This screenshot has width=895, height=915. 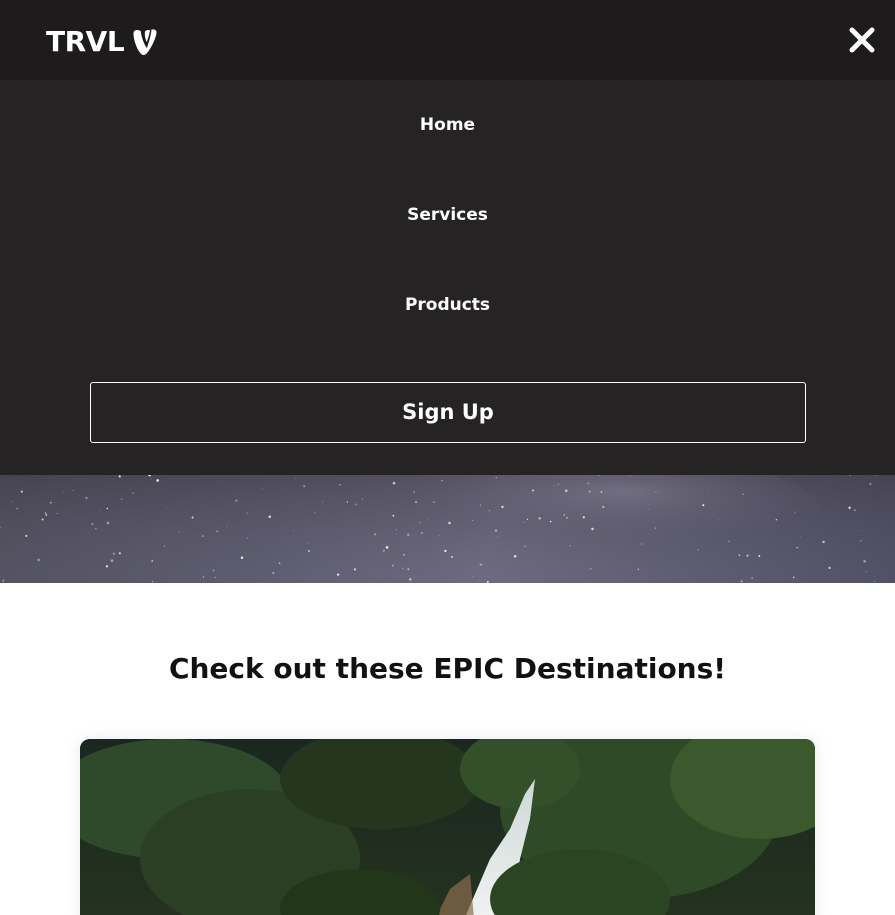 What do you see at coordinates (145, 42) in the screenshot?
I see `typo3-icon` at bounding box center [145, 42].